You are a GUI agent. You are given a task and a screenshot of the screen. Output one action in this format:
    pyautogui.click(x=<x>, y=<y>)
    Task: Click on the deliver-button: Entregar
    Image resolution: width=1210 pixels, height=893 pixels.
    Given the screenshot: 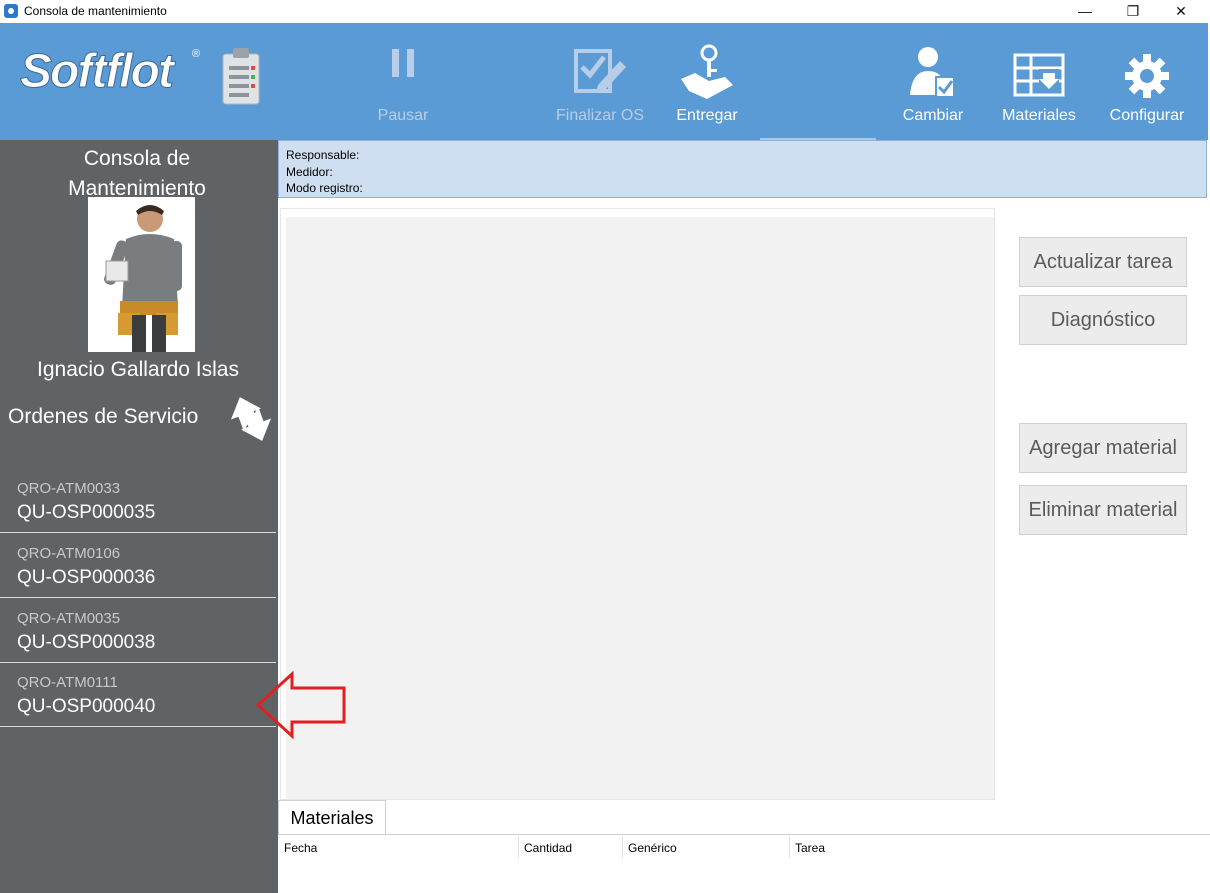 What is the action you would take?
    pyautogui.click(x=707, y=81)
    